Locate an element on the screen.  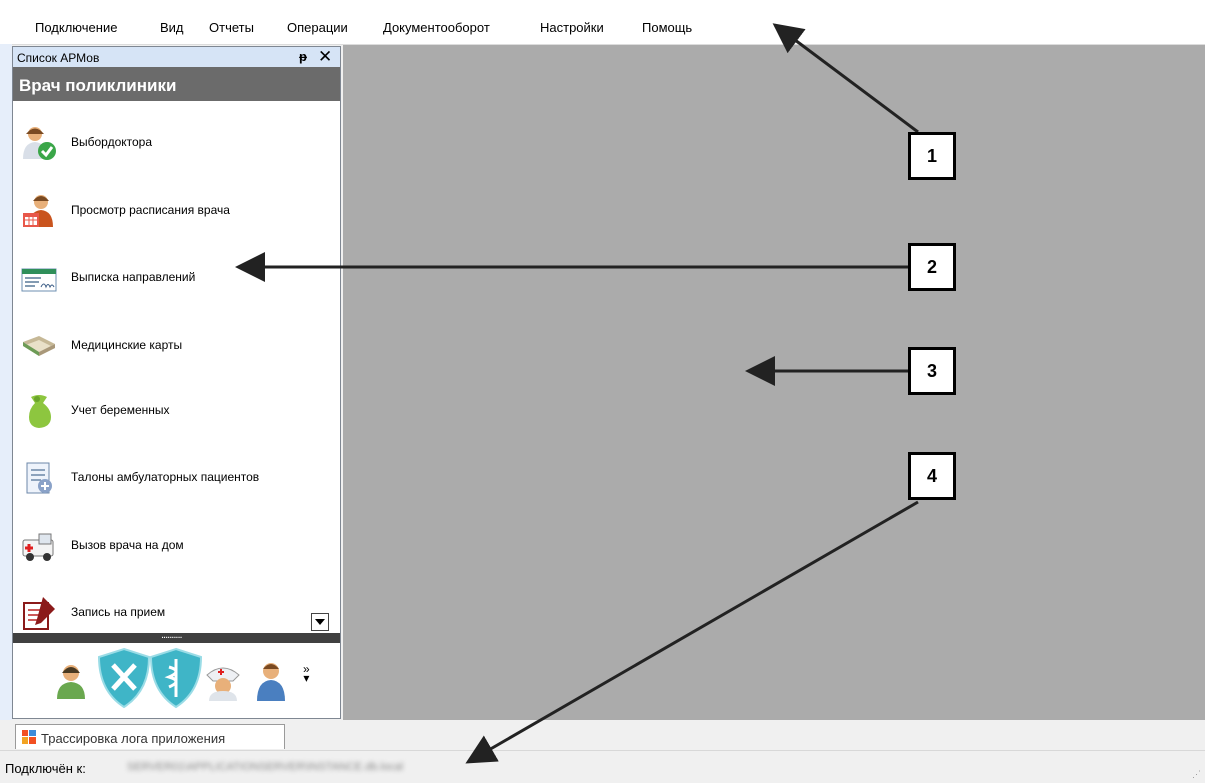
bottom-tab-strip: Трассировка лога приложения is located at coordinates (602, 735).